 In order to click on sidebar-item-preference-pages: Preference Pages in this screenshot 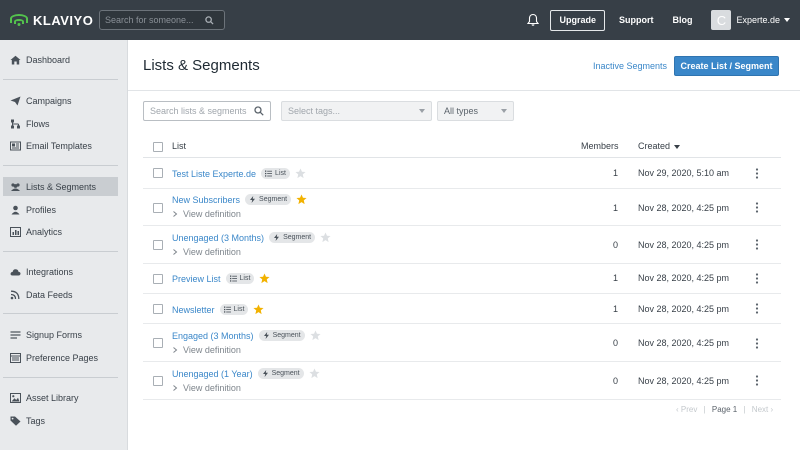, I will do `click(60, 357)`.